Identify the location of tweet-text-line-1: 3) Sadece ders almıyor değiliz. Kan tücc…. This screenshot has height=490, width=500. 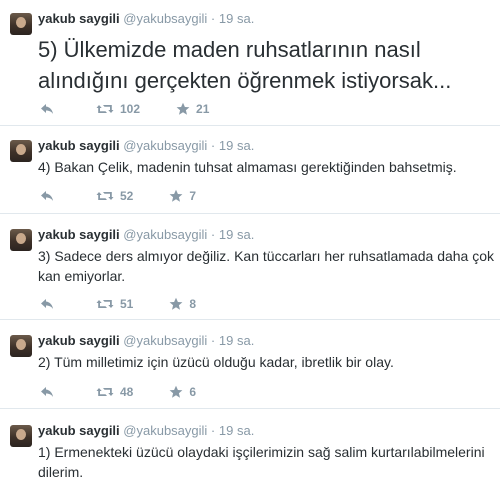
(266, 256).